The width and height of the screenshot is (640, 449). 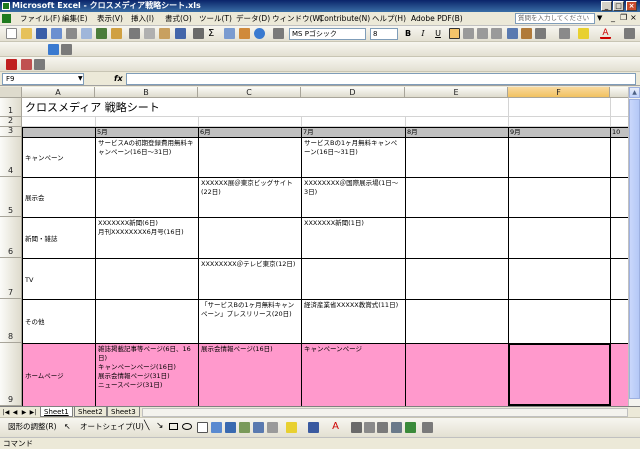 I want to click on copy-icon, so click(x=149, y=33).